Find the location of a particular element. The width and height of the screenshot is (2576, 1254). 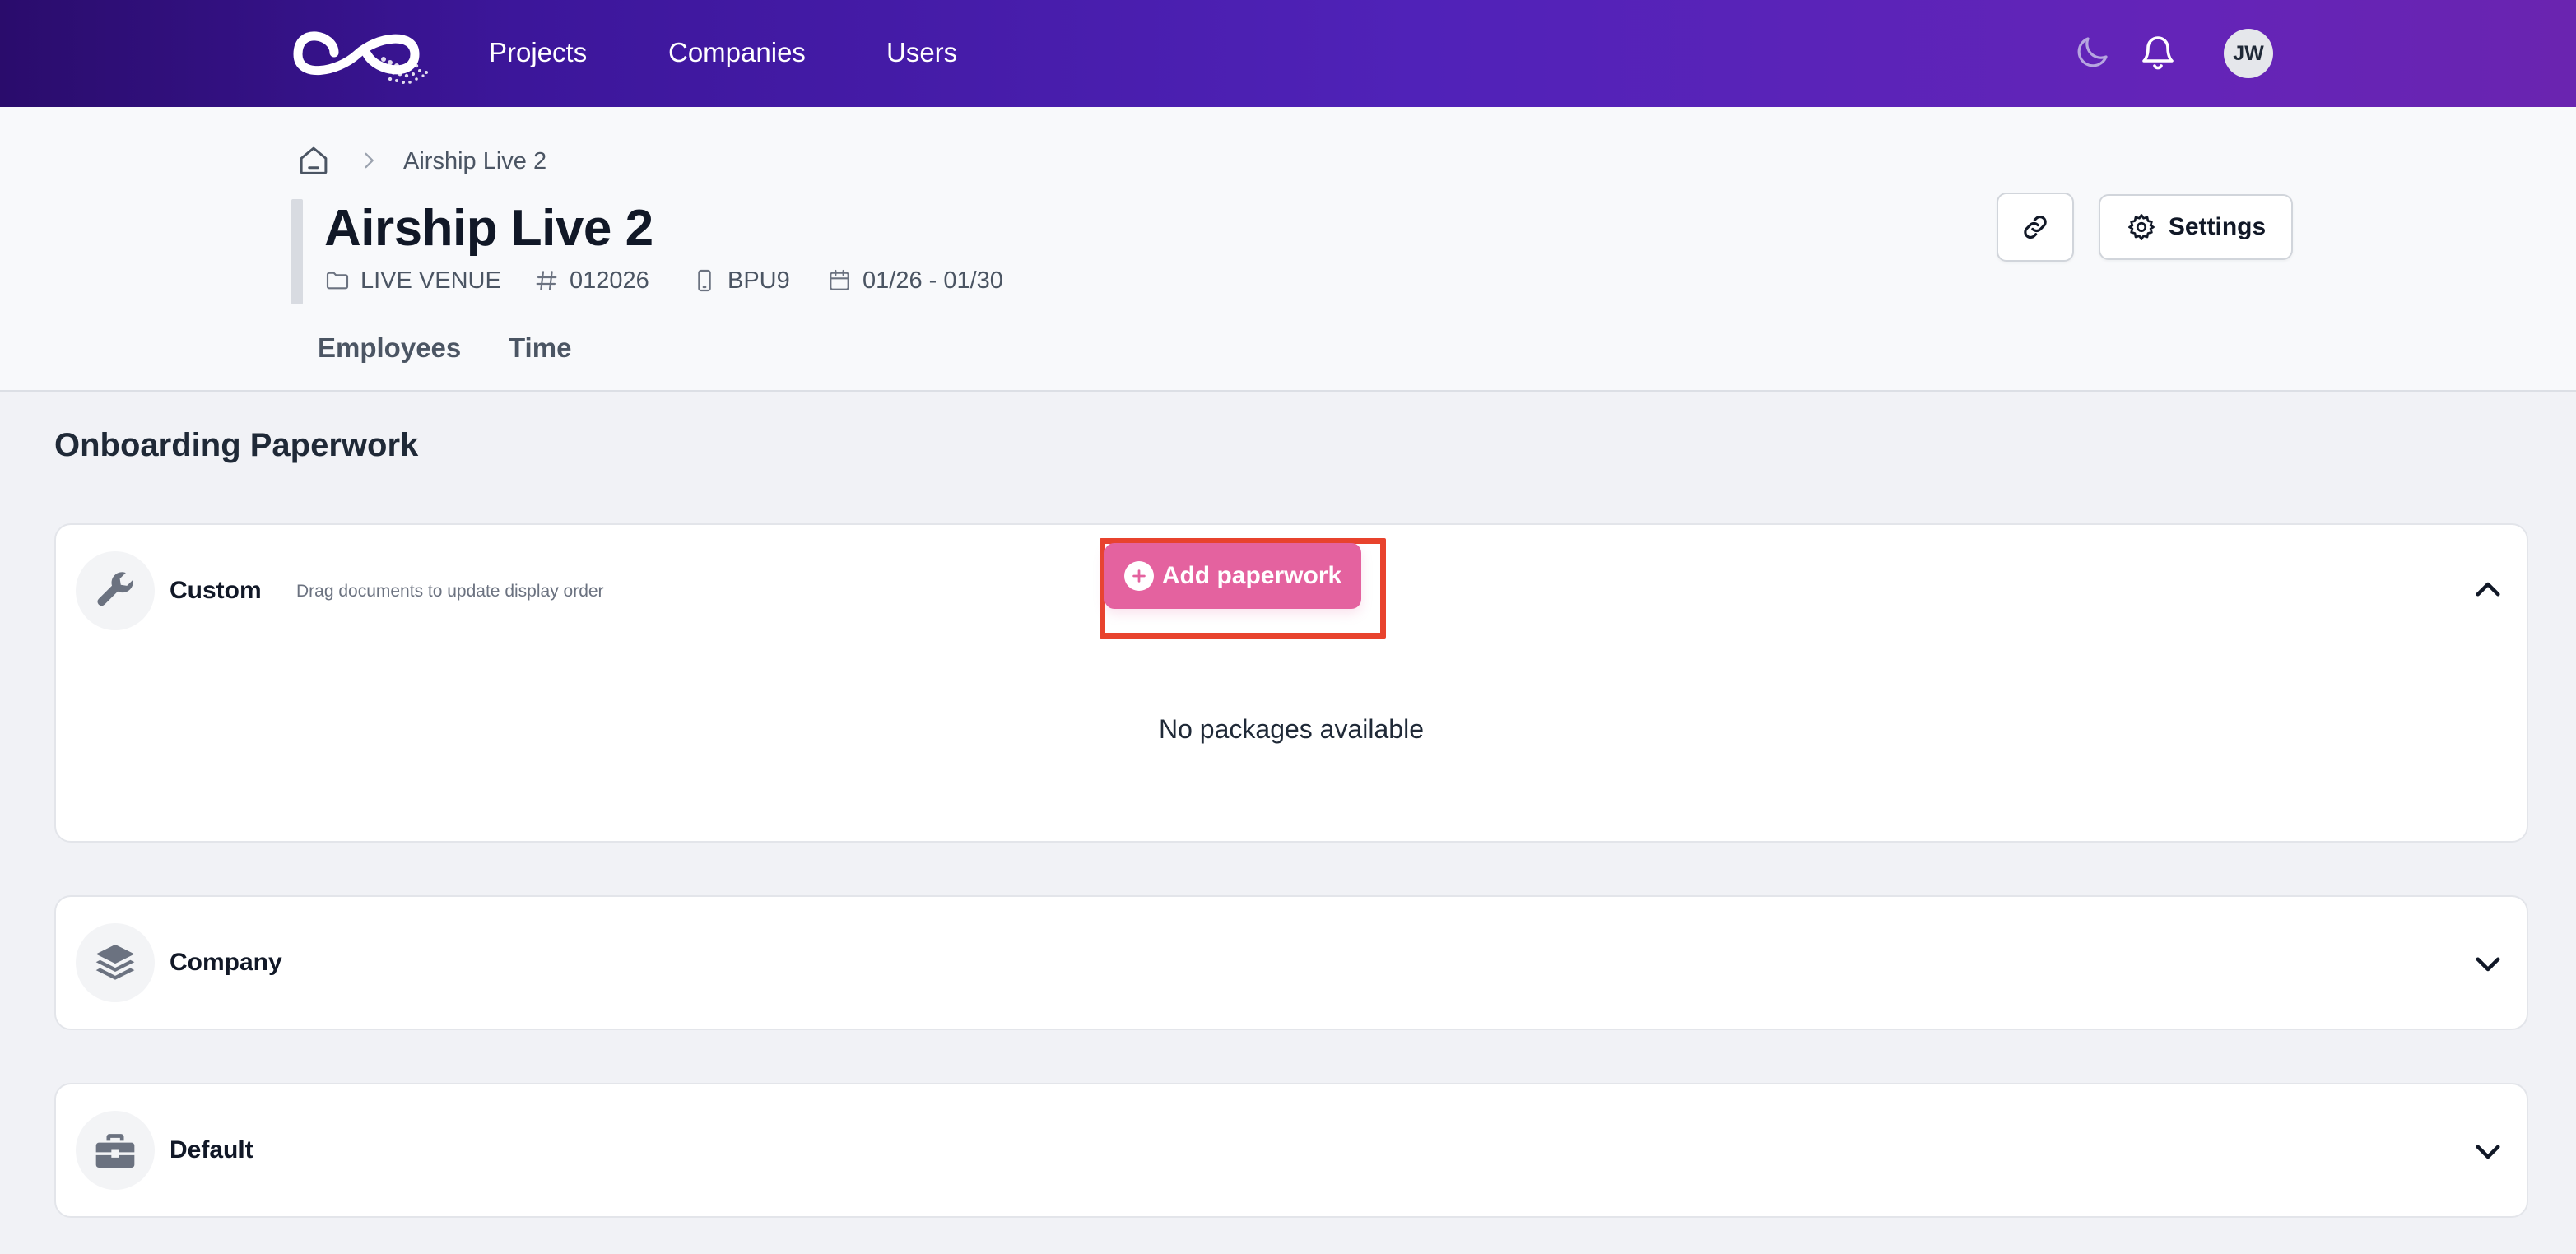

settings-button: Settings is located at coordinates (2196, 227).